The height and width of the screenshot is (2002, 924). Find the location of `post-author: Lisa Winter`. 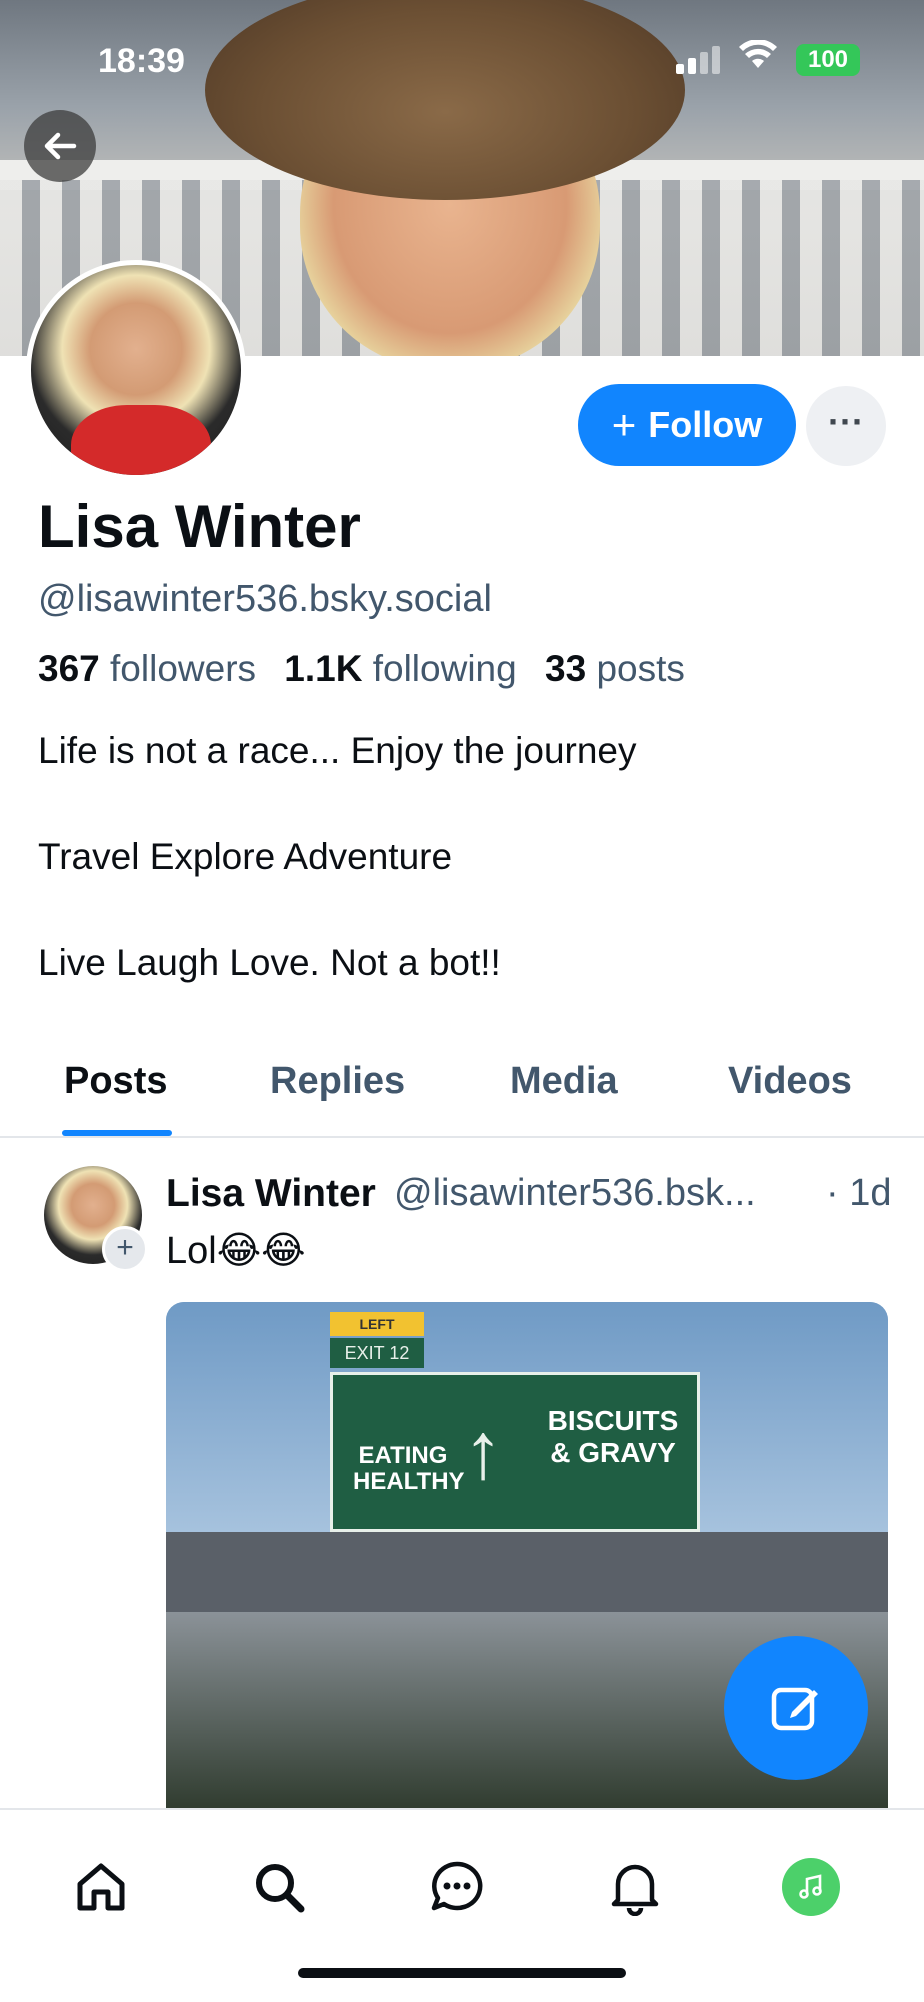

post-author: Lisa Winter is located at coordinates (271, 1194).